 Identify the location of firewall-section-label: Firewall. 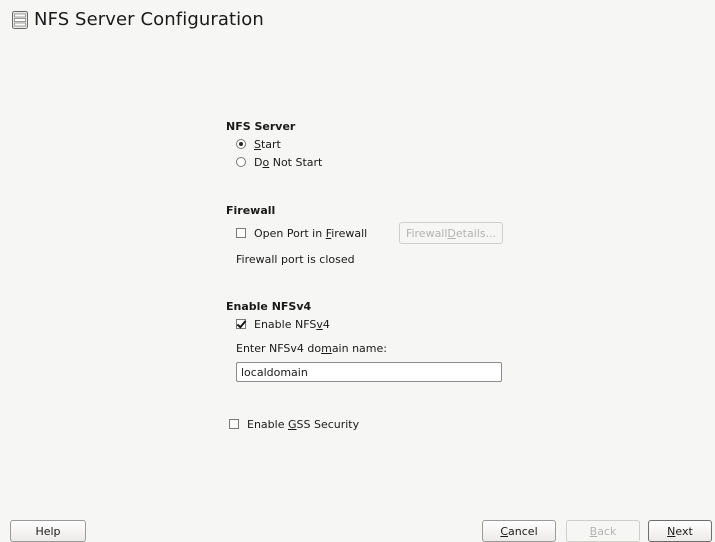
(251, 210).